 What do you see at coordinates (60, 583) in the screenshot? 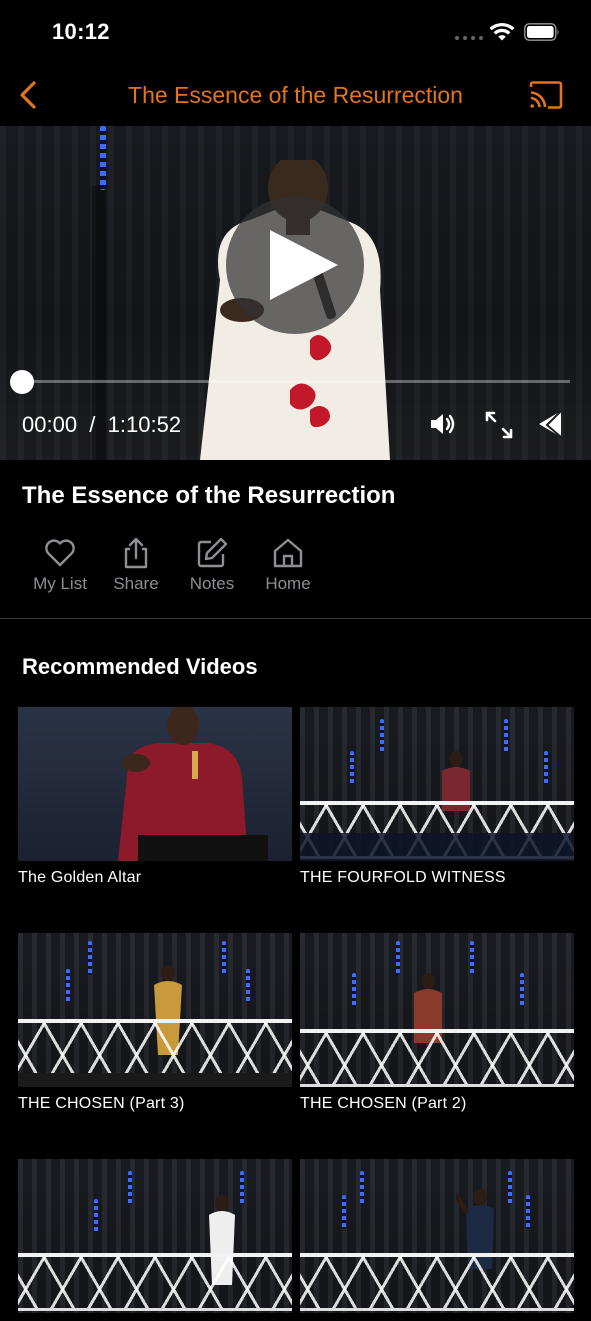
I see `my-list-label: My List` at bounding box center [60, 583].